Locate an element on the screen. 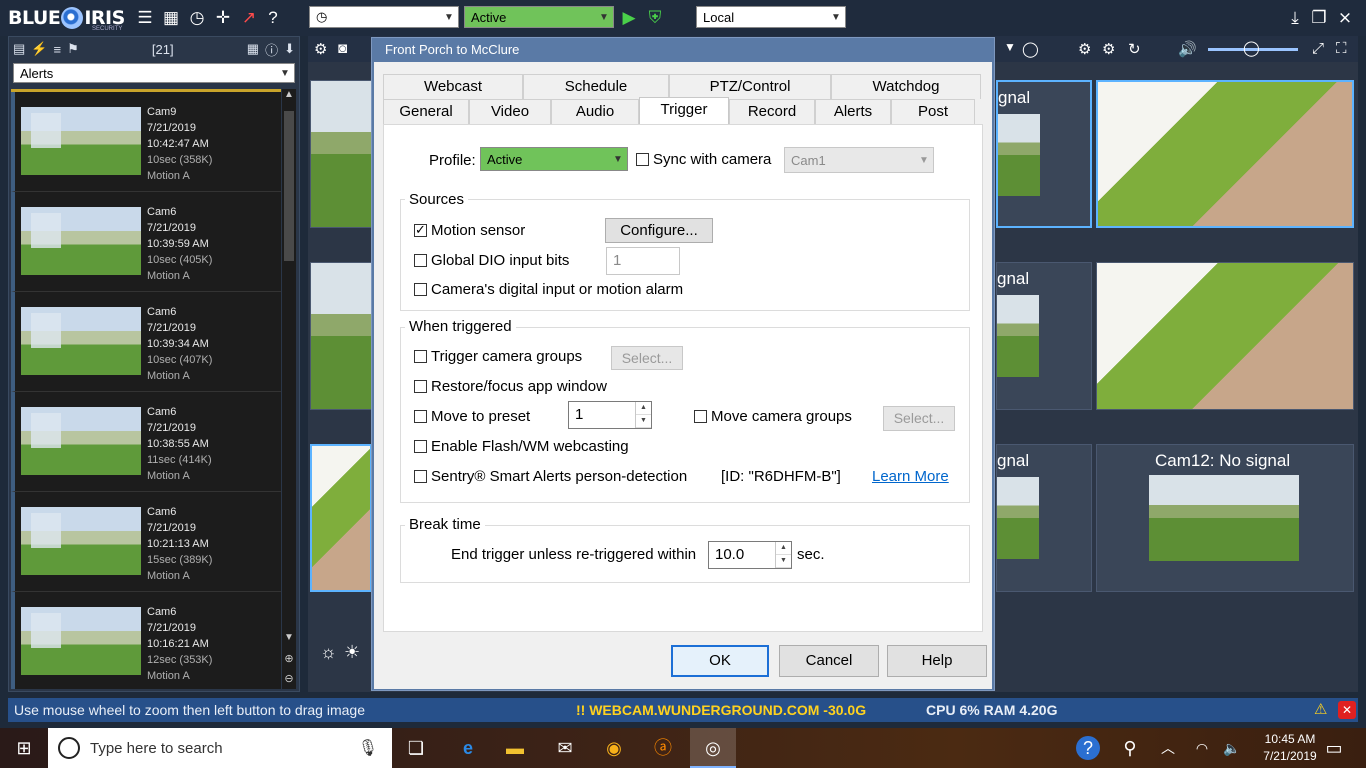 This screenshot has height=768, width=1366. break-time-spin: ▲ ▼ is located at coordinates (783, 555).